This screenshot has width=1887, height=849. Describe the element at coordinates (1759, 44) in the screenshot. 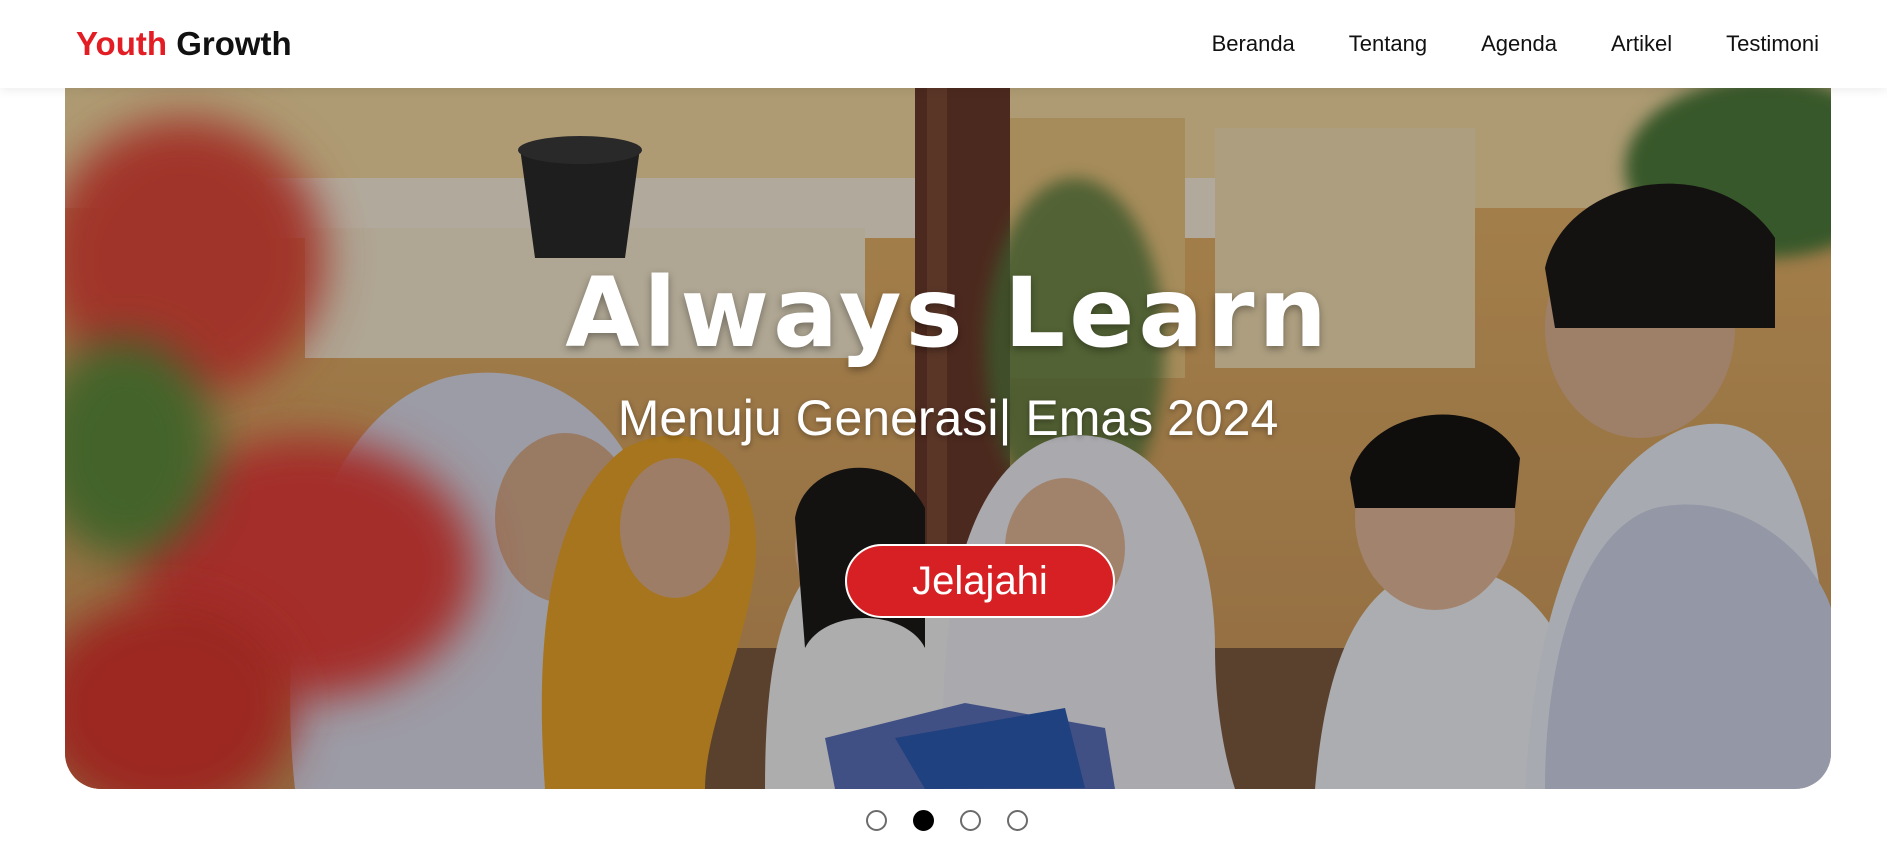

I see `nav-link-testimoni: Testimoni` at that location.